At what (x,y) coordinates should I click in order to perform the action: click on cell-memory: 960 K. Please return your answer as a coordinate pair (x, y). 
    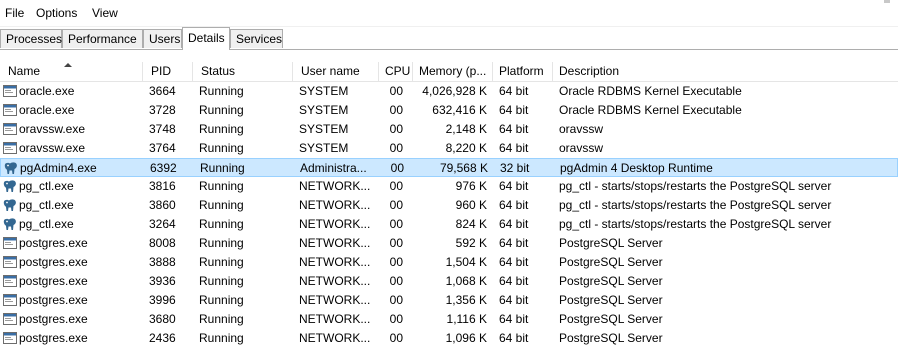
    Looking at the image, I should click on (471, 205).